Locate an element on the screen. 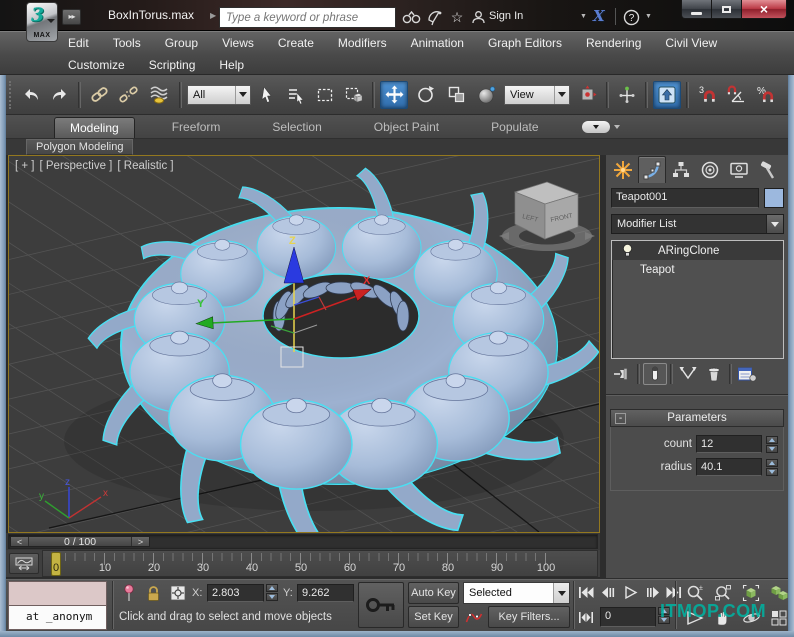  help-button: ? is located at coordinates (631, 17).